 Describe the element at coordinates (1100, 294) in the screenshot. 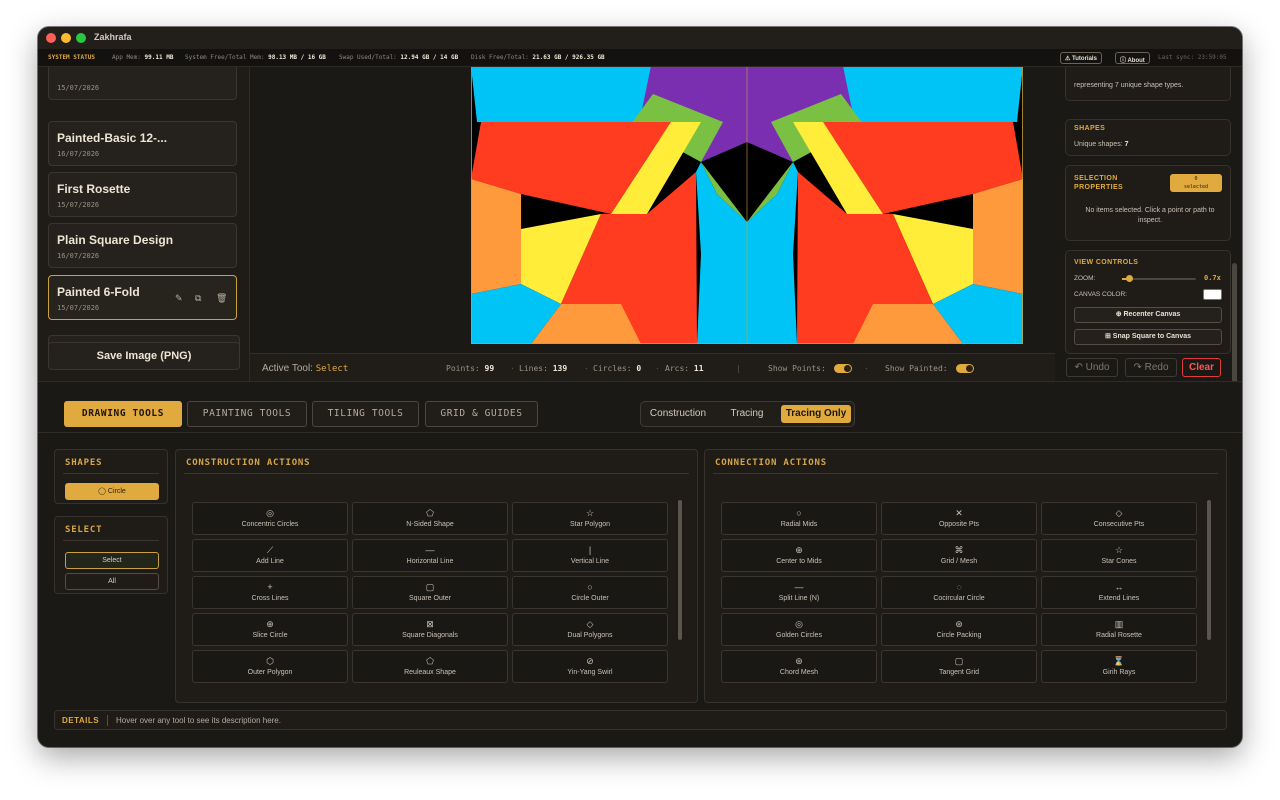

I see `canvas-color-label: CANVAS COLOR:` at that location.